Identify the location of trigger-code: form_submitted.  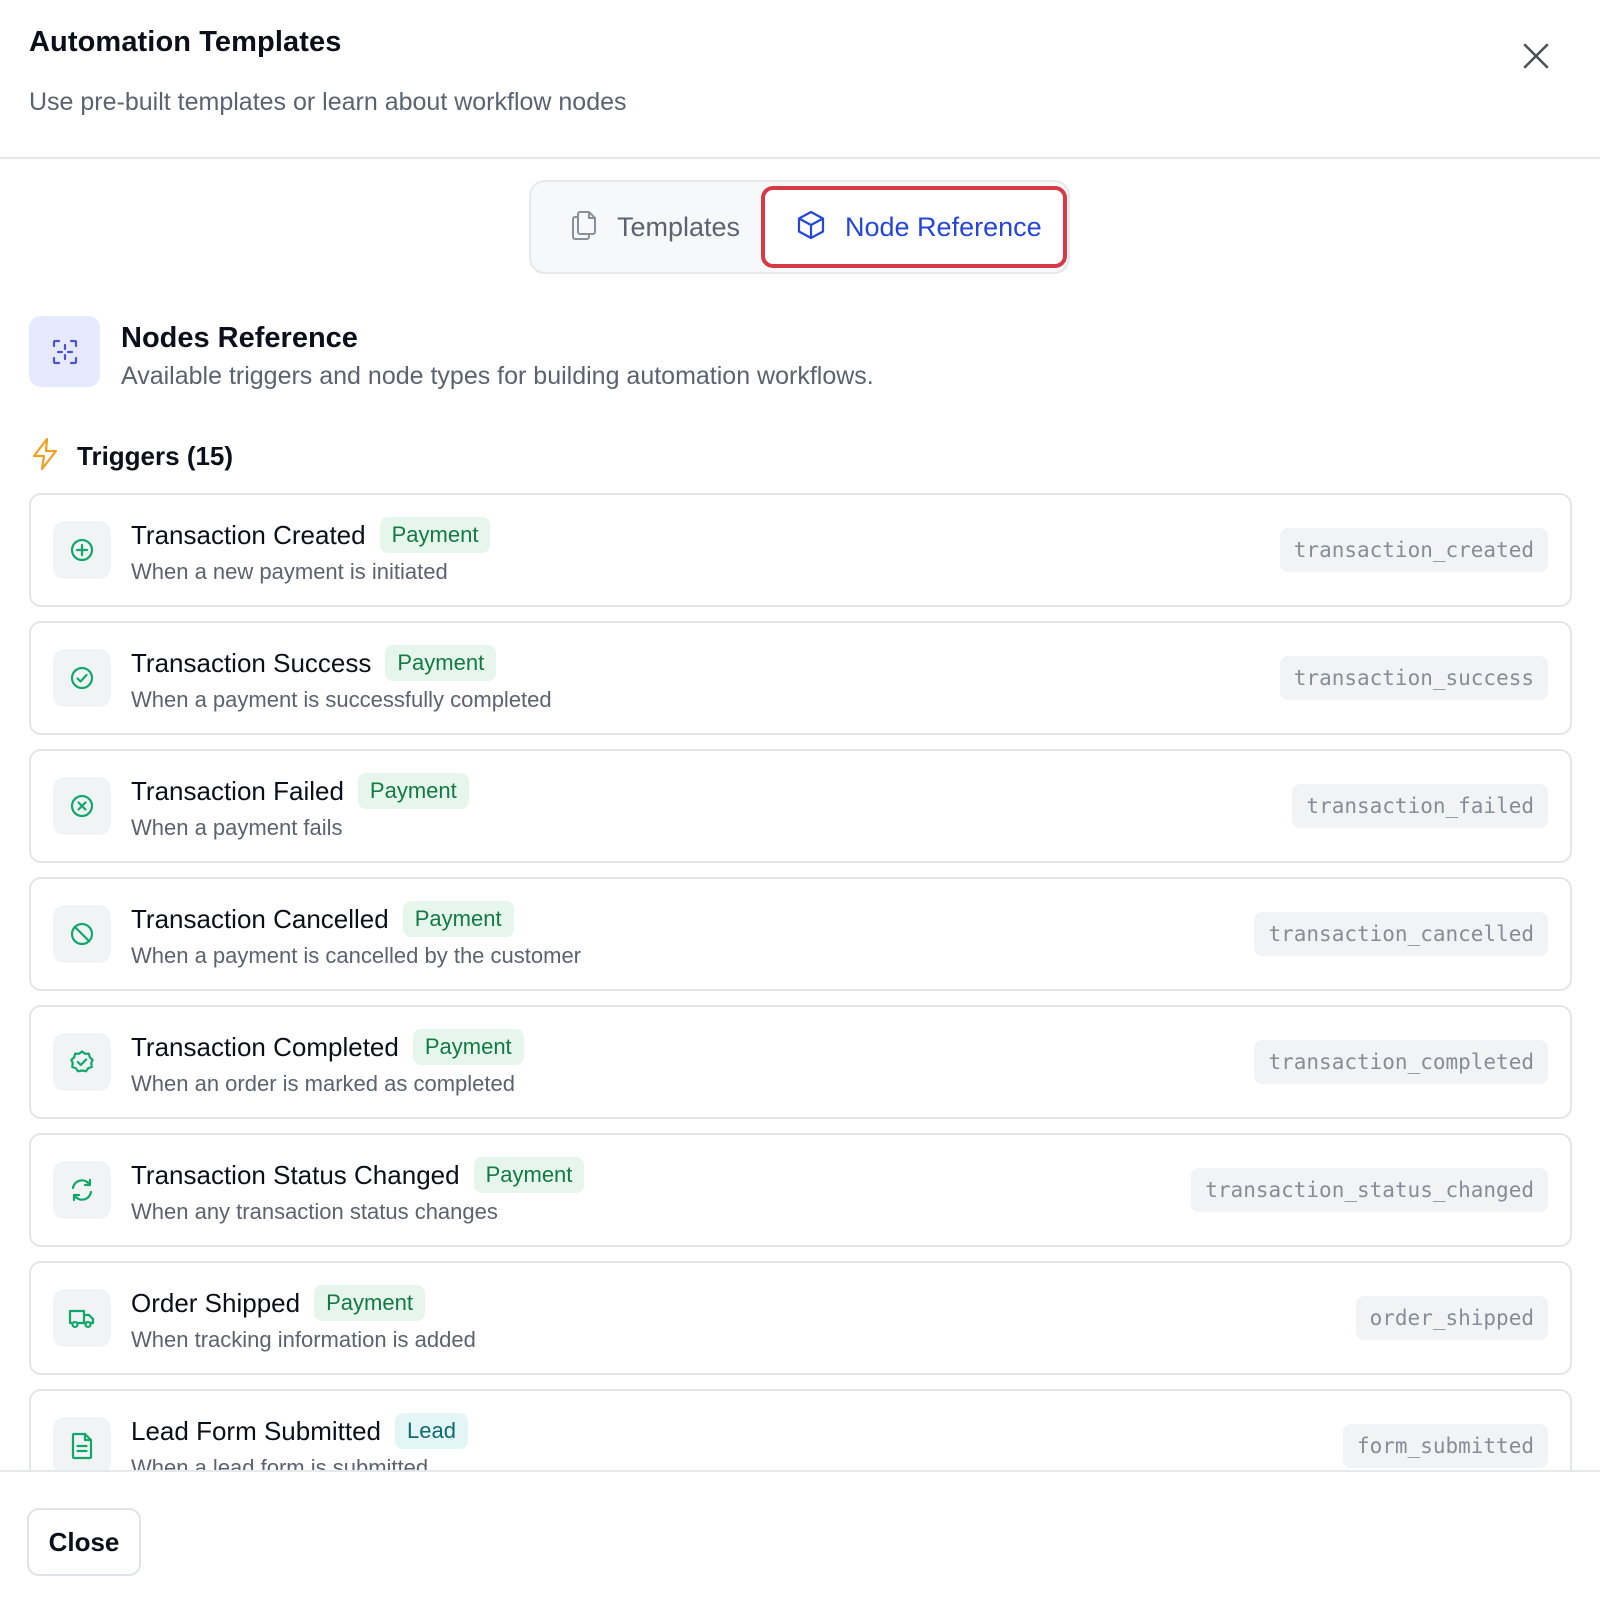
(1445, 1446).